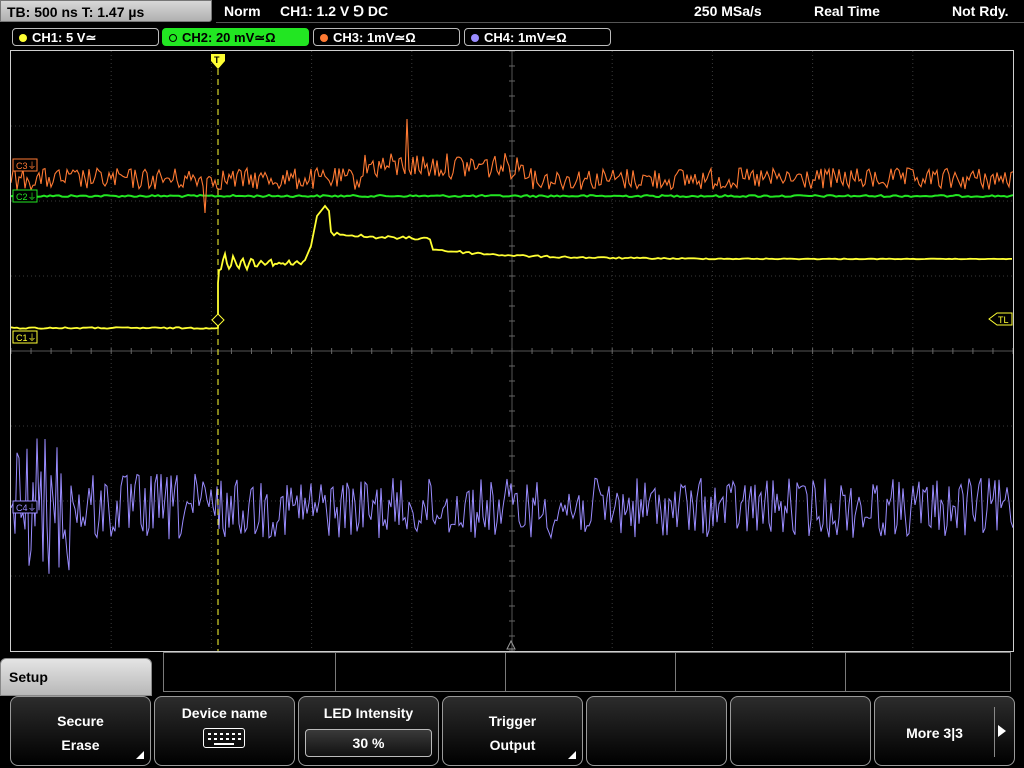 The height and width of the screenshot is (768, 1024). I want to click on trigger-source-label: CH1: 1.2 V ⅁ DC, so click(334, 11).